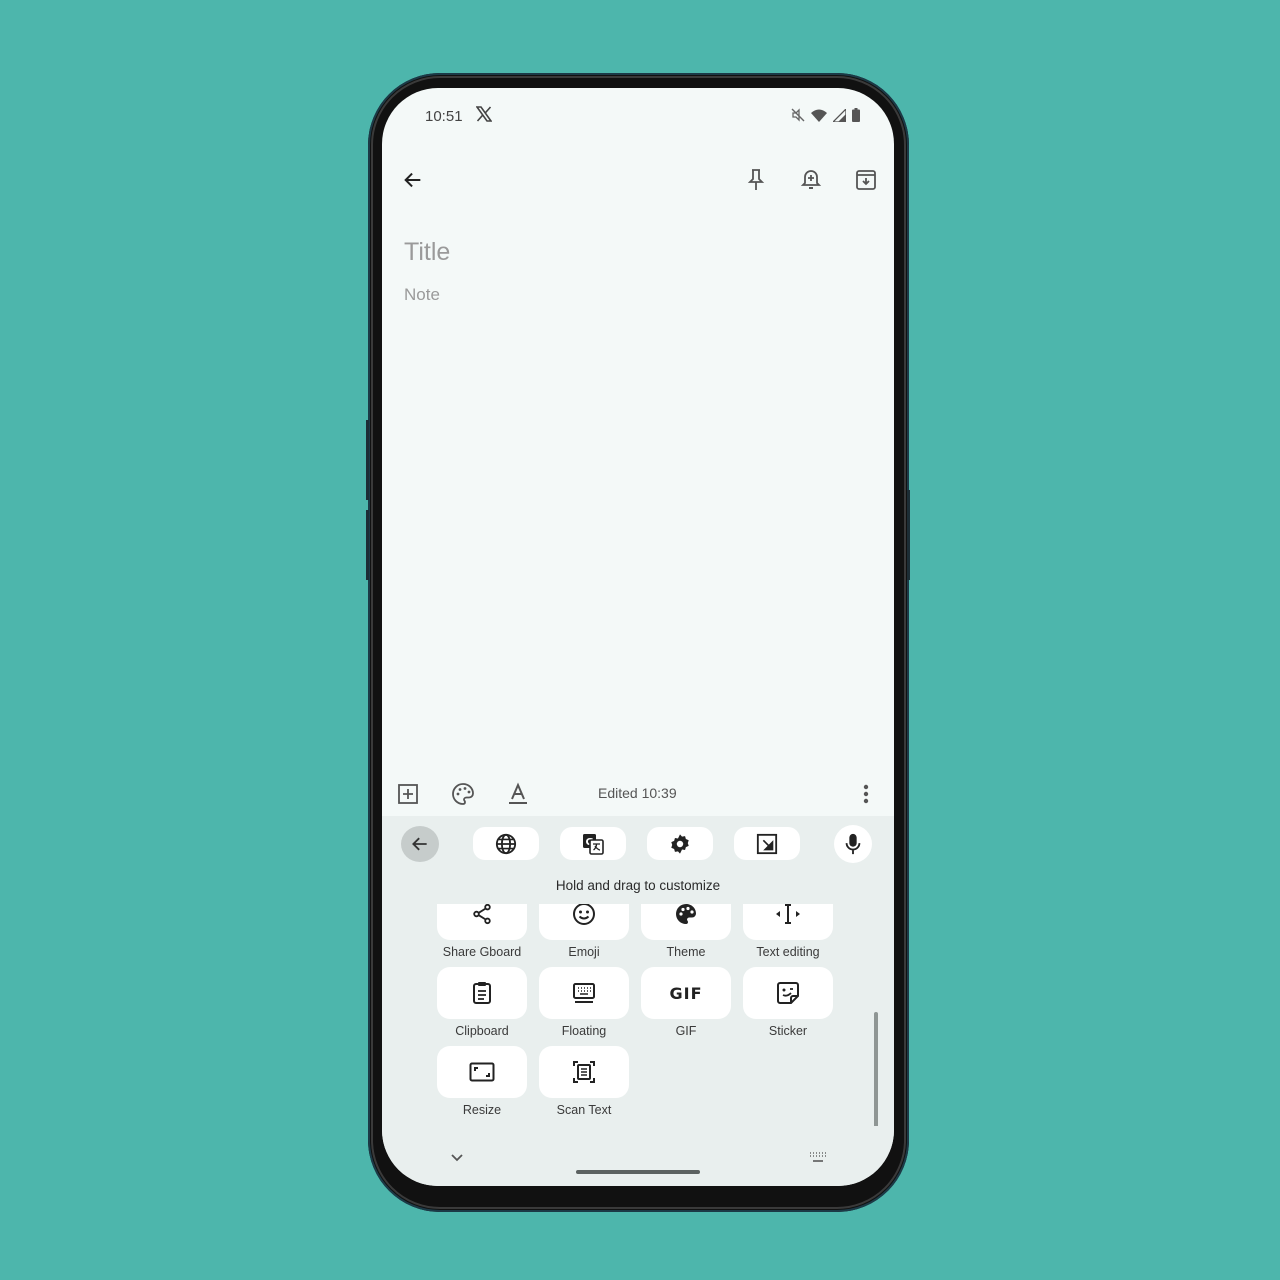 The height and width of the screenshot is (1280, 1280). I want to click on tool-label: GIF, so click(686, 1031).